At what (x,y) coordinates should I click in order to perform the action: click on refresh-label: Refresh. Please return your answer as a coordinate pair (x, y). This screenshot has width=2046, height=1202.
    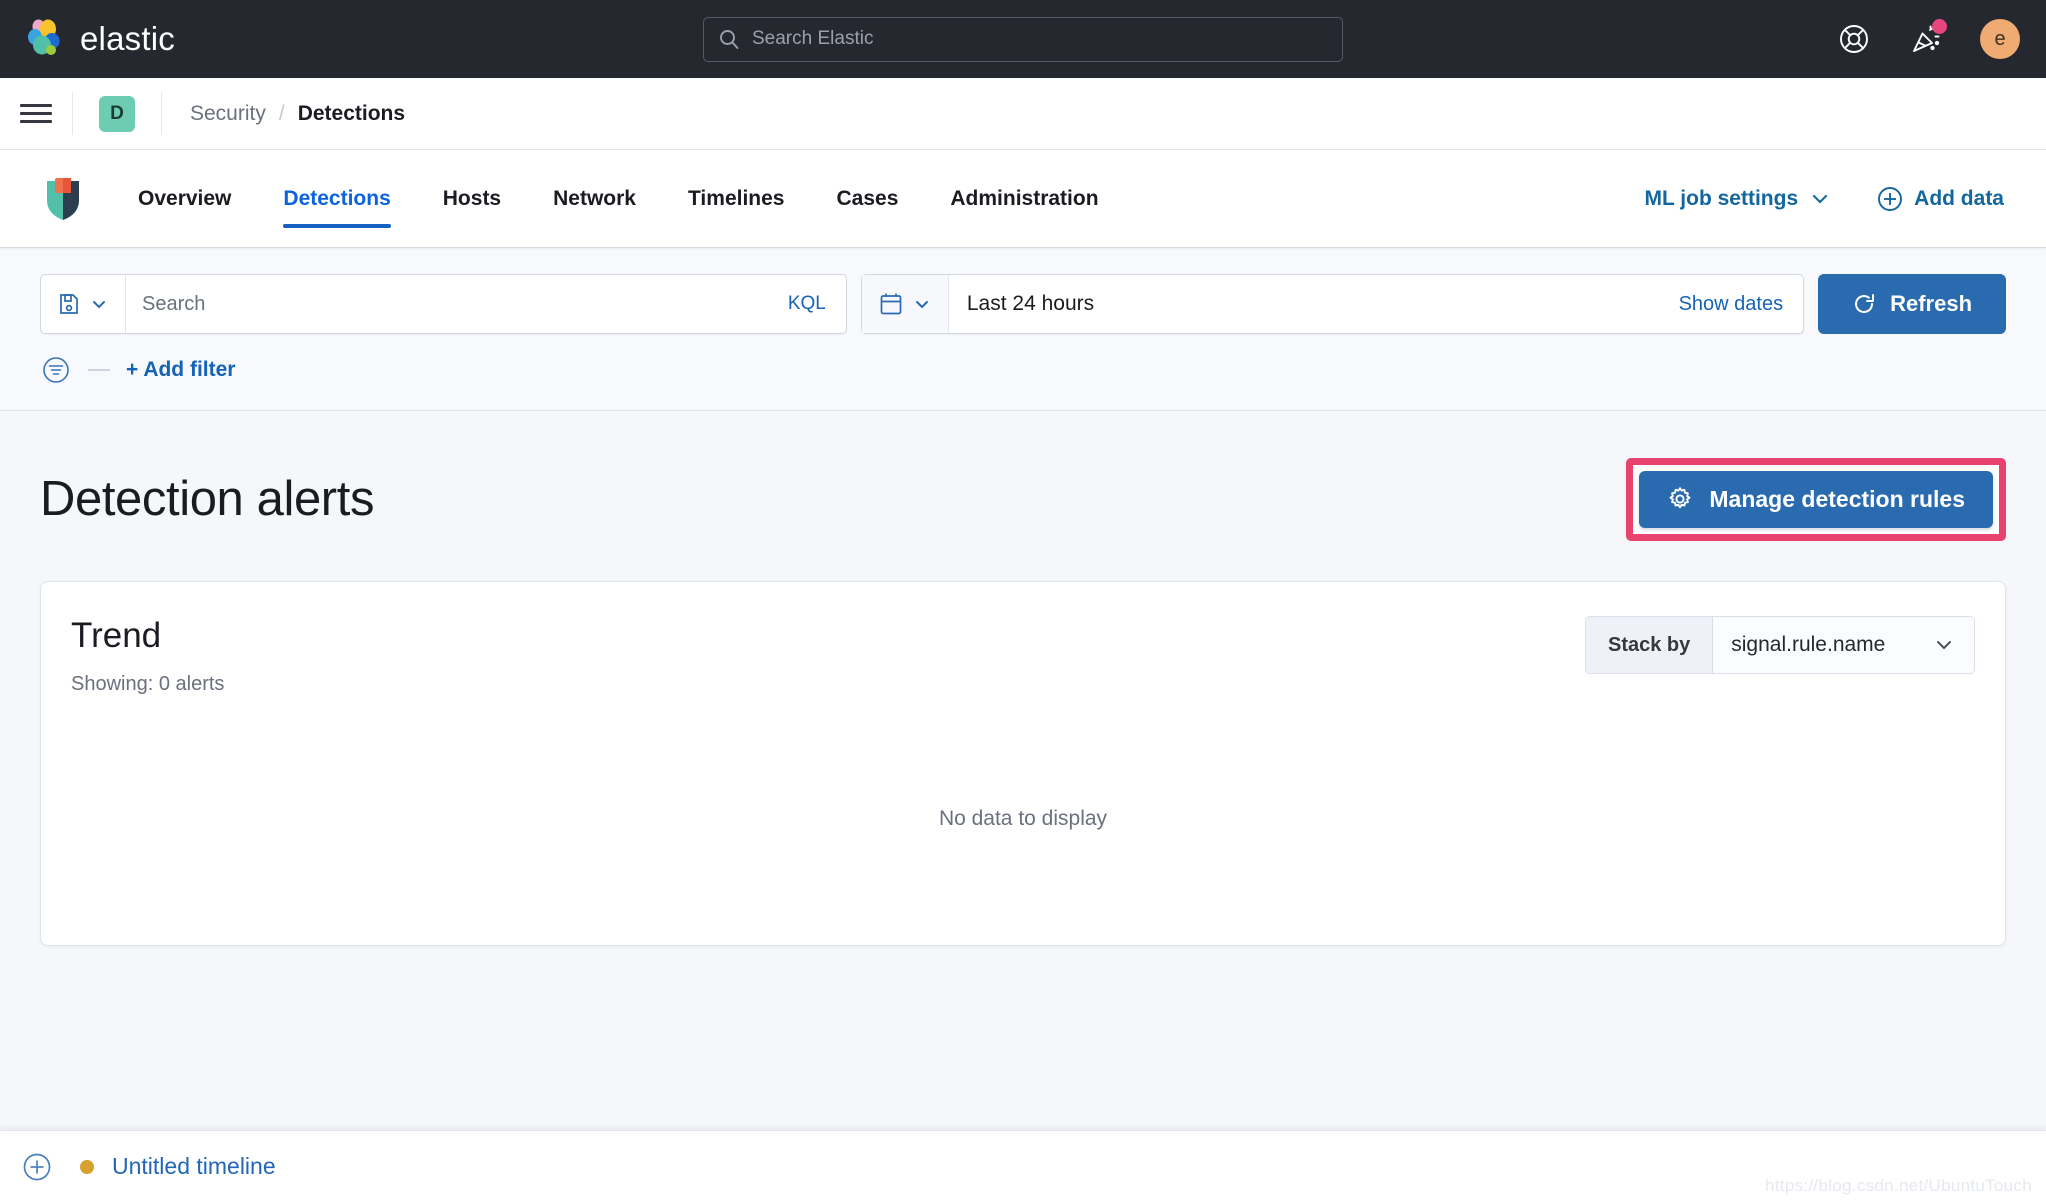
    Looking at the image, I should click on (1931, 303).